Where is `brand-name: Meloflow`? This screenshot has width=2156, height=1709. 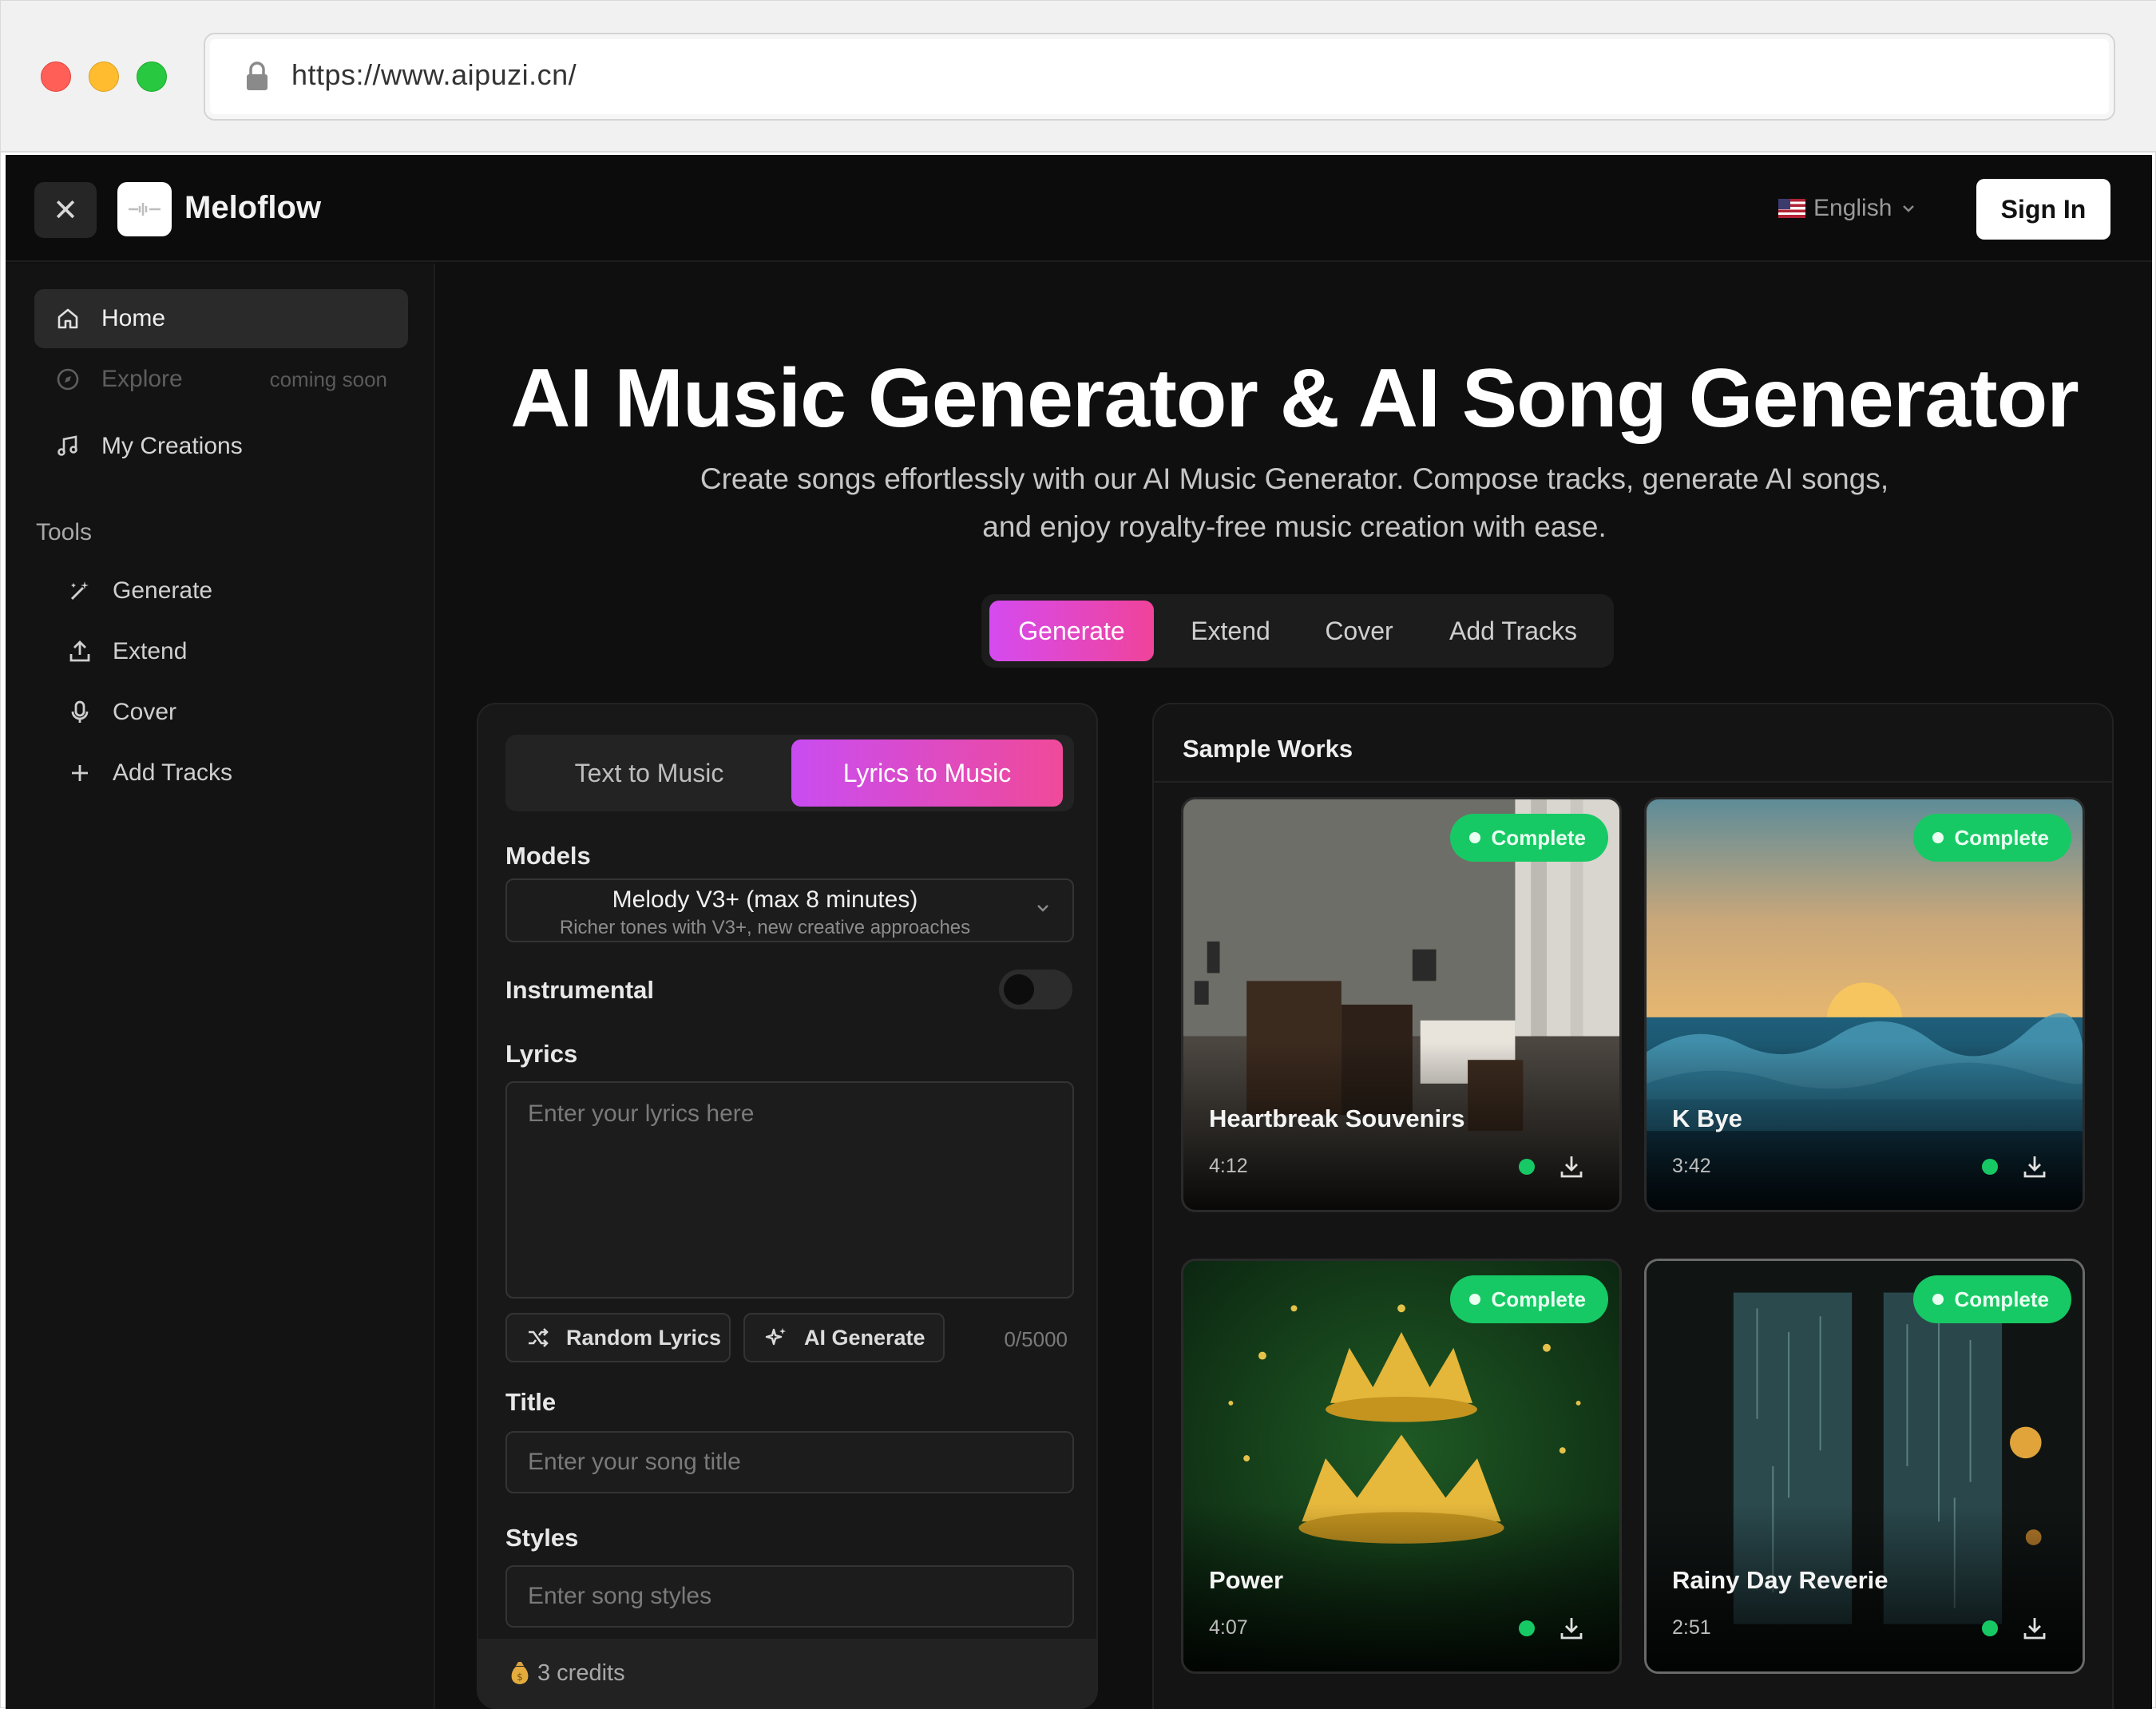
brand-name: Meloflow is located at coordinates (252, 208).